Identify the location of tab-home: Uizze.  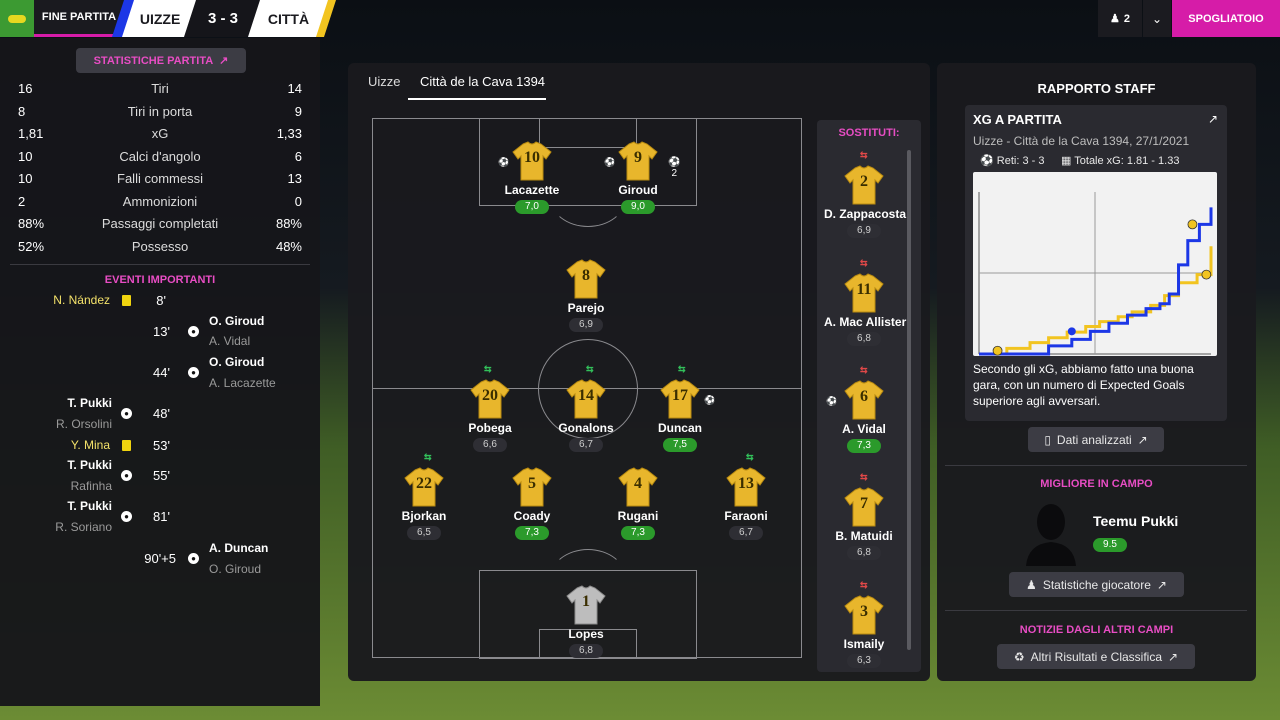
(384, 81).